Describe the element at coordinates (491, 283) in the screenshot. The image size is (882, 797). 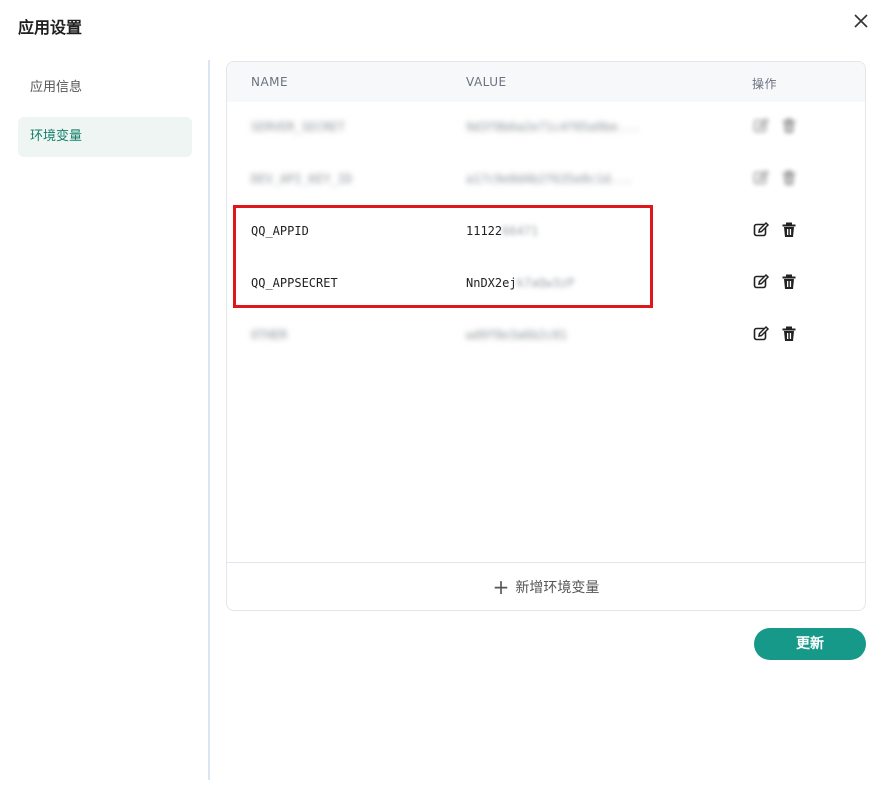
I see `env-value-visible: NnDX2ej` at that location.